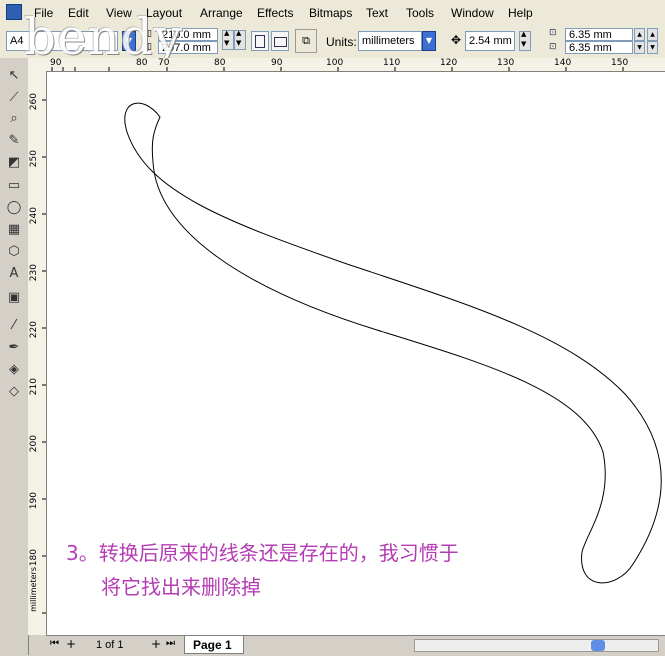  I want to click on toolbox: ↖ ⟋ ⌕ ✎ ◩ ▭ ◯ ▦ ⬡ A ▣ ⁄ ✒ ◈ ◇, so click(14, 356).